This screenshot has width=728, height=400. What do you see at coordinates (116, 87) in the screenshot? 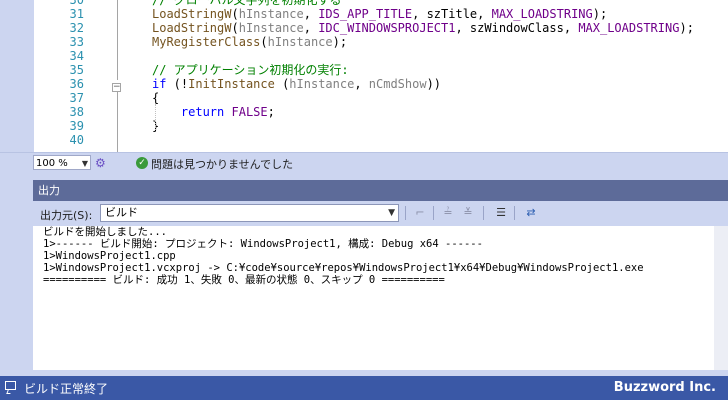
I see `collapse-toggle-icon: −` at bounding box center [116, 87].